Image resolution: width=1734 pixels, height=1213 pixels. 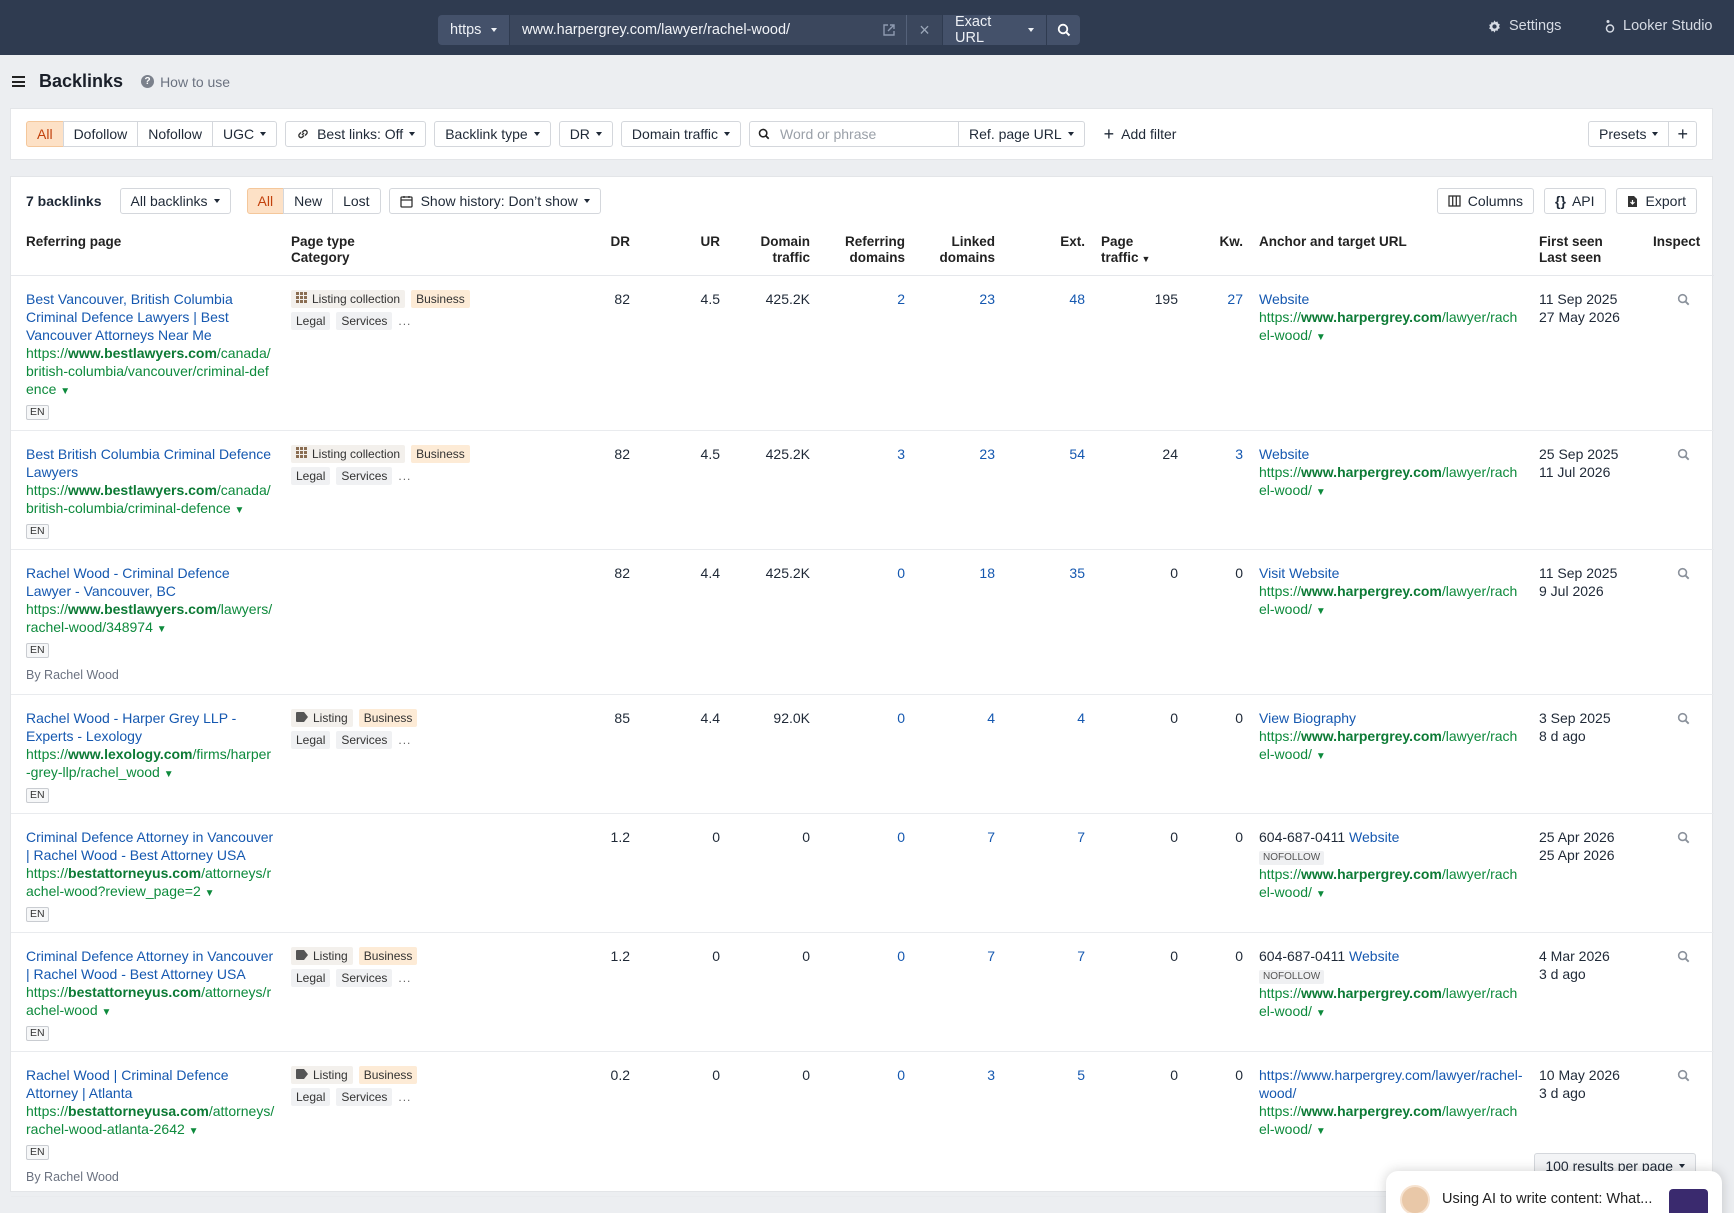 What do you see at coordinates (708, 30) in the screenshot?
I see `target-url-input: www.harpergrey.com/lawyer/rachel-wood/` at bounding box center [708, 30].